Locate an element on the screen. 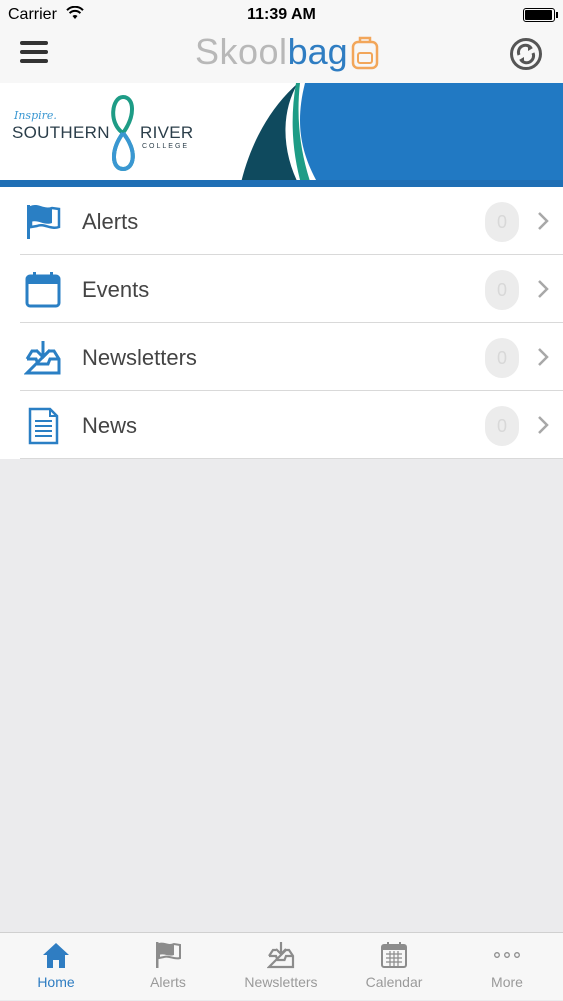  tab-label: Calendar is located at coordinates (394, 982).